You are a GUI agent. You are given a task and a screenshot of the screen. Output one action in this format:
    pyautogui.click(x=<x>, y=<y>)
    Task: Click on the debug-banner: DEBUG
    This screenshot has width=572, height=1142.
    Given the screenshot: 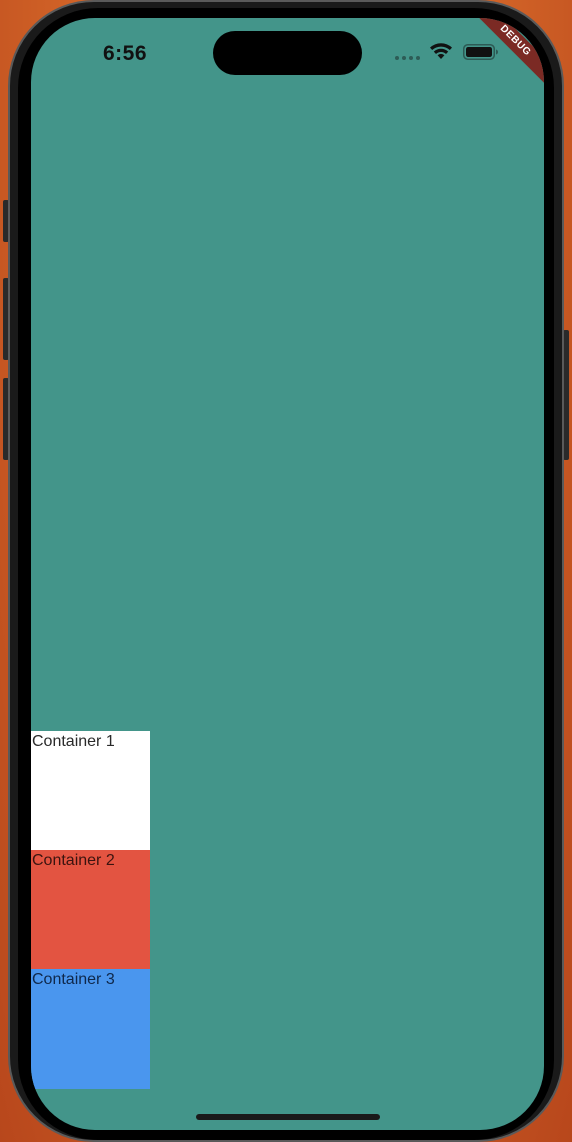 What is the action you would take?
    pyautogui.click(x=504, y=58)
    